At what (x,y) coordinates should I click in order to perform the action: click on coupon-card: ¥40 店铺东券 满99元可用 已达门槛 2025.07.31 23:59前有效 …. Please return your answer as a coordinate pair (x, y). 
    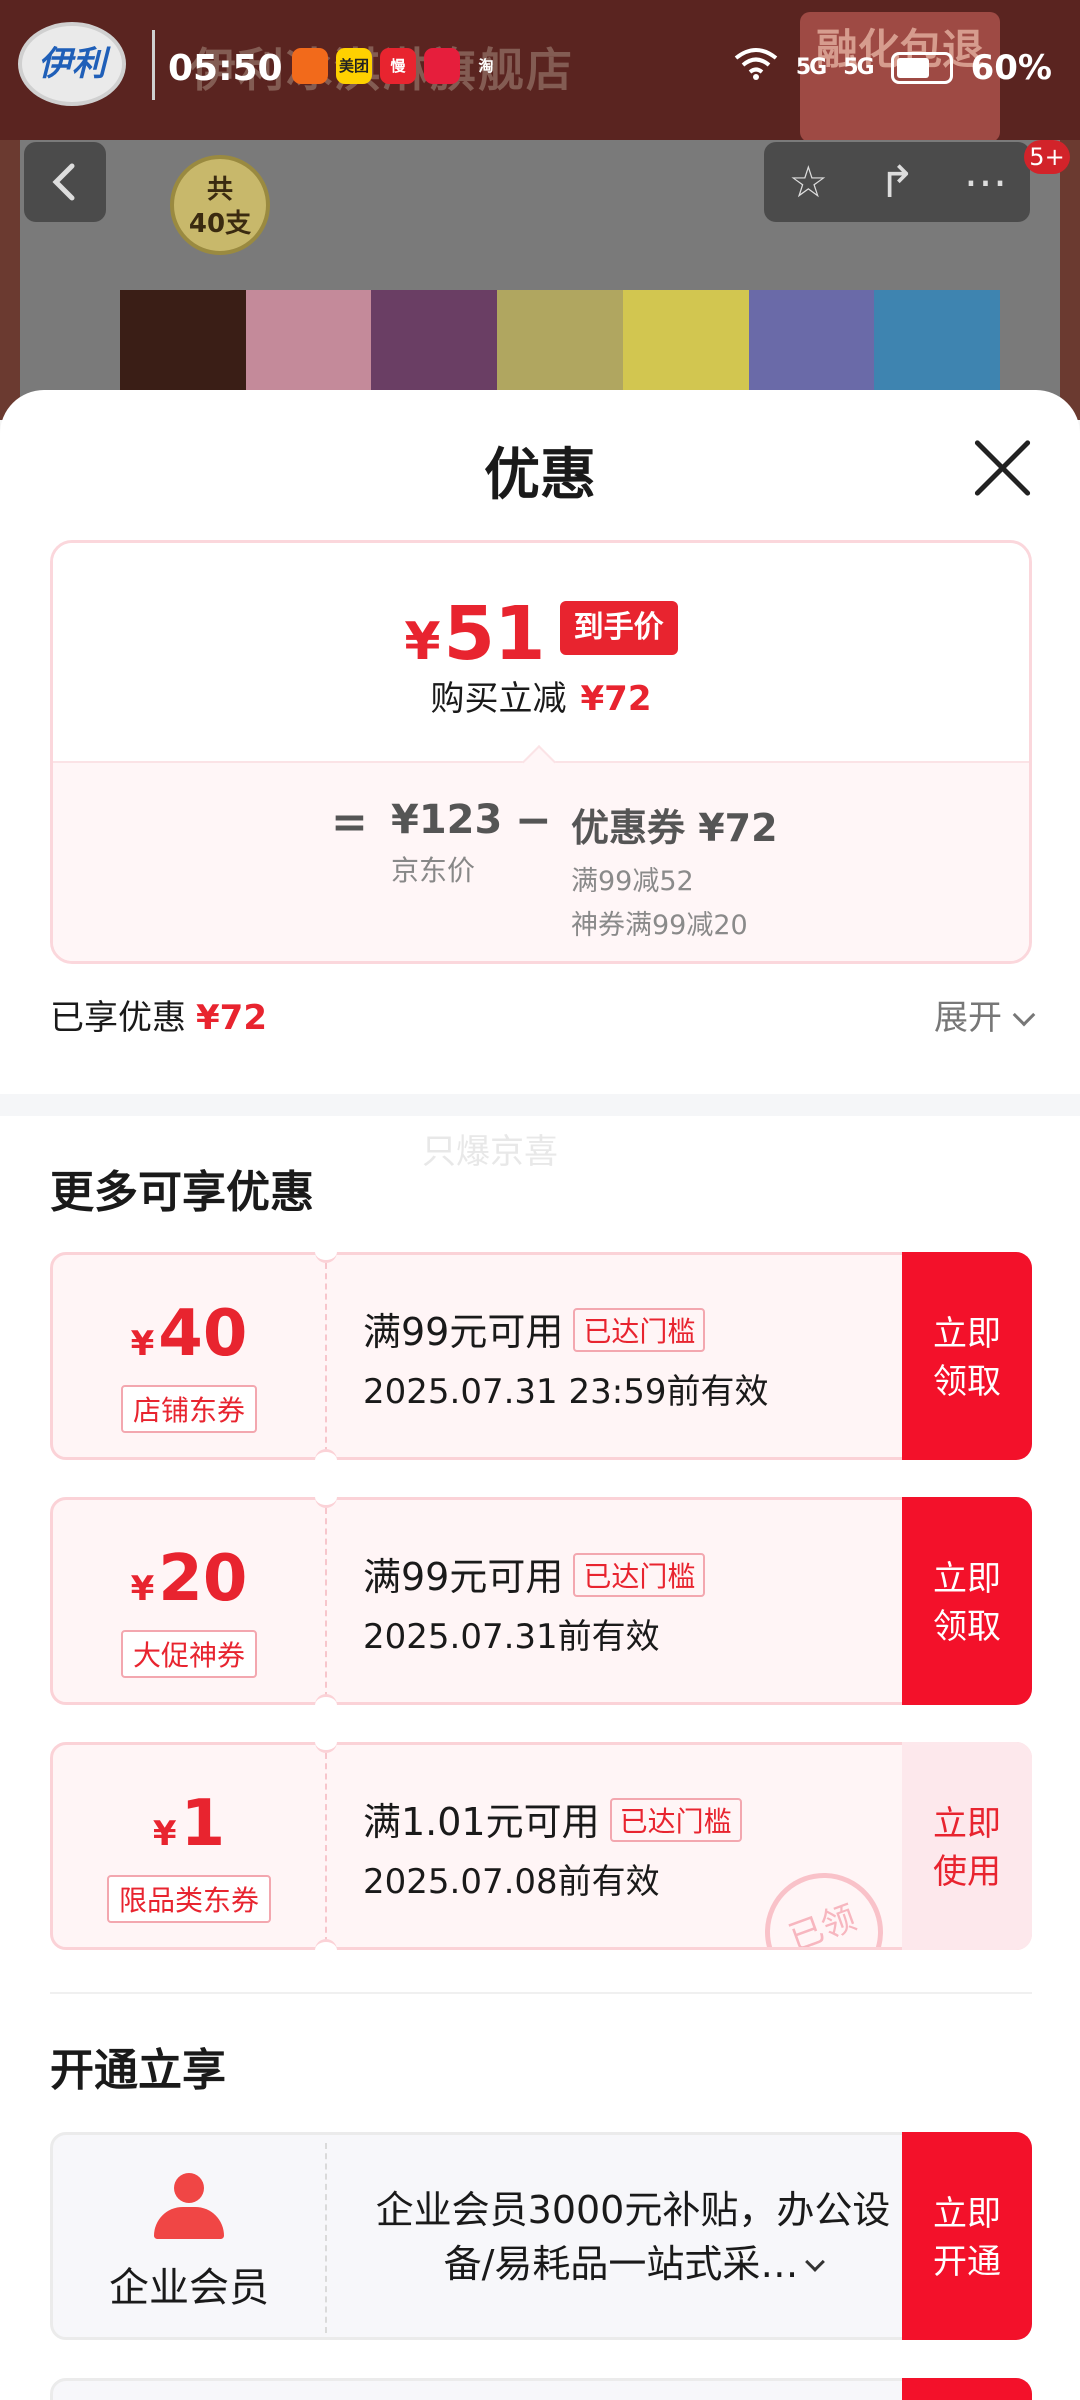
    Looking at the image, I should click on (541, 1356).